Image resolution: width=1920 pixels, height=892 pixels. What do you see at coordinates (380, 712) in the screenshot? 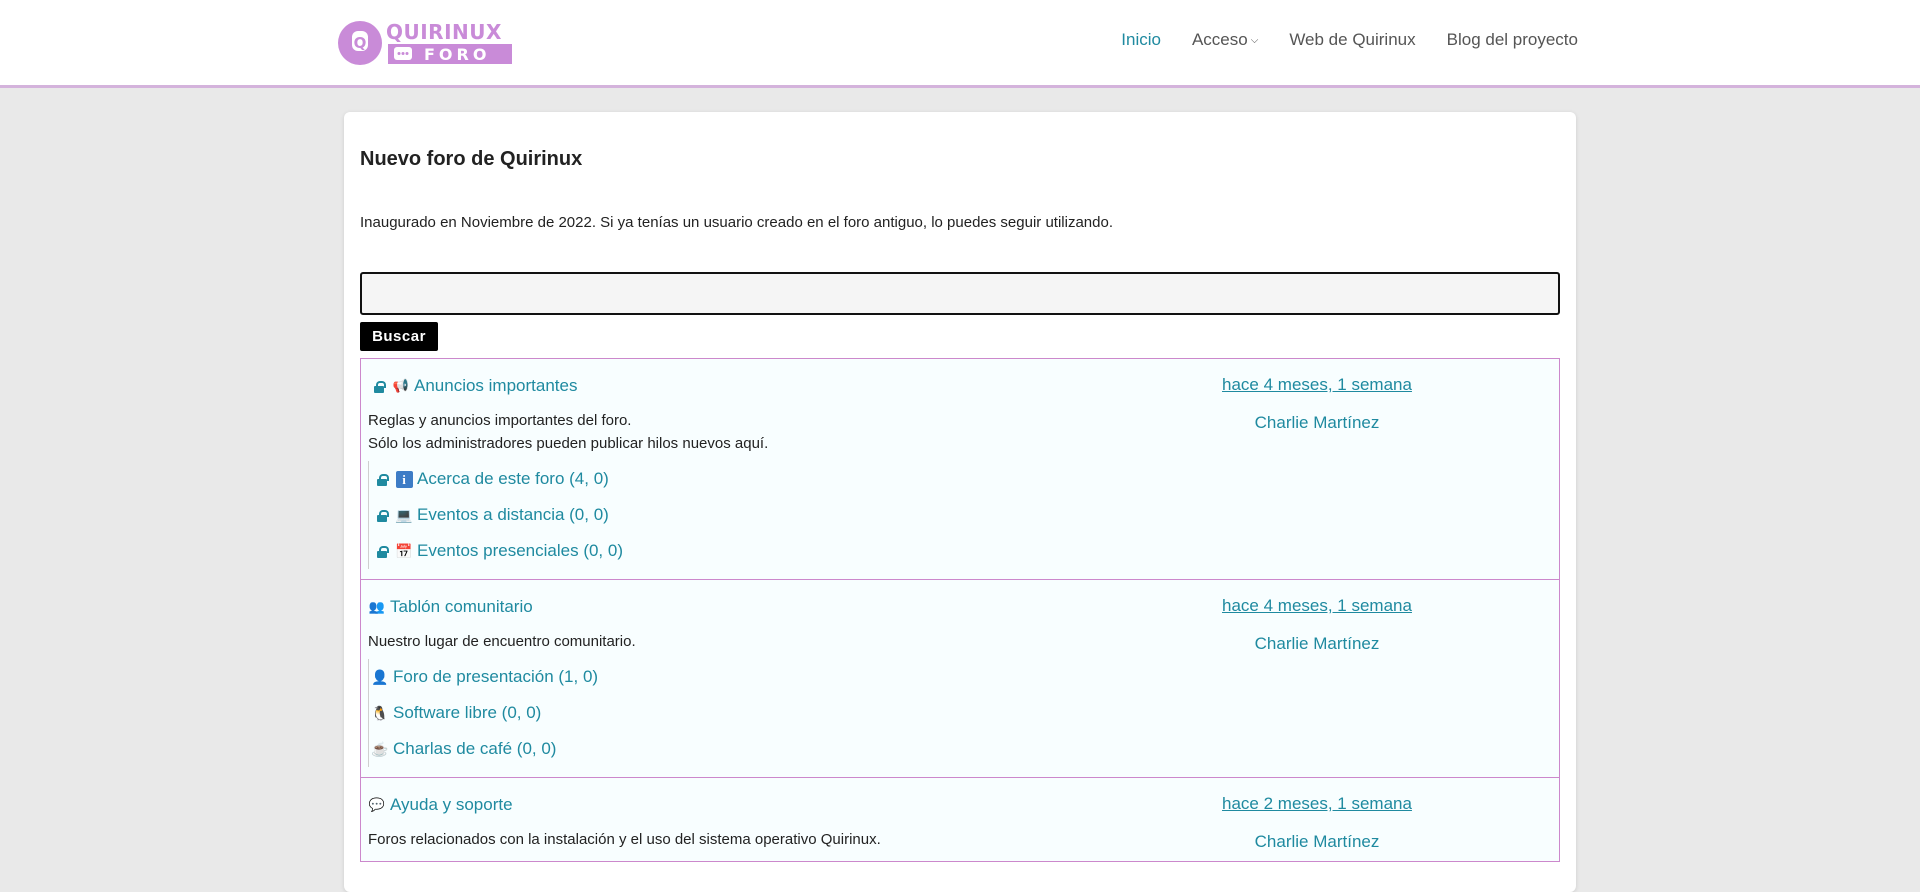
I see `penguin-icon: 🐧` at bounding box center [380, 712].